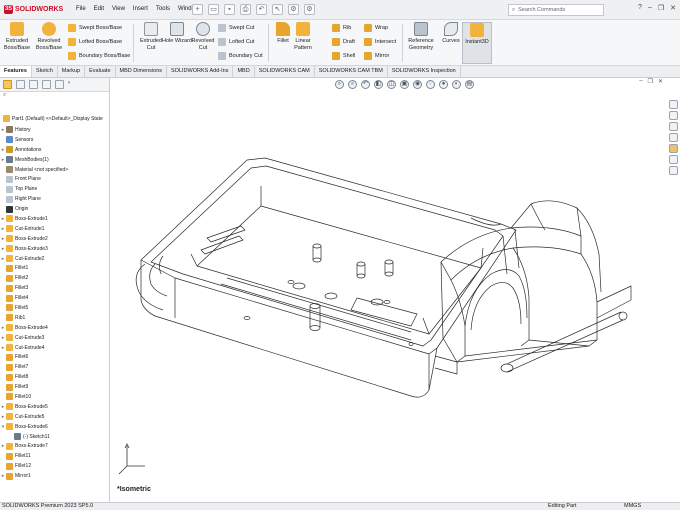  I want to click on tree-item: Fillet8, so click(55, 377).